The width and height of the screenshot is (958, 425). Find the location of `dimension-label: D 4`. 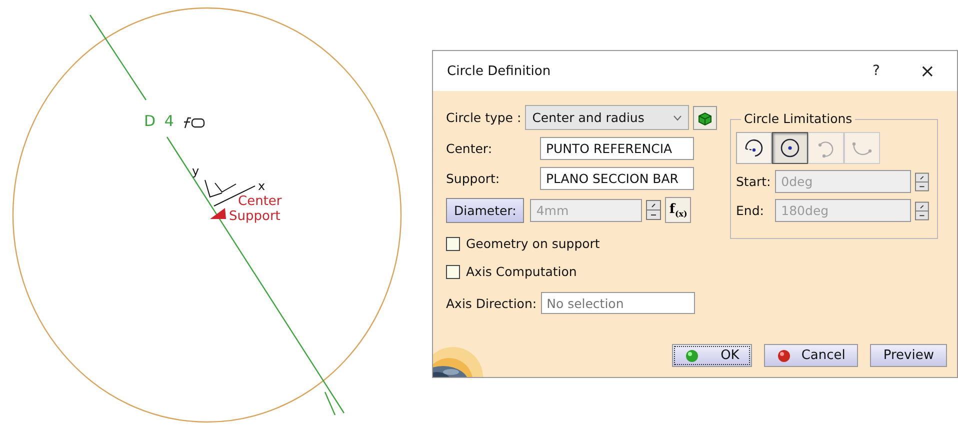

dimension-label: D 4 is located at coordinates (159, 121).